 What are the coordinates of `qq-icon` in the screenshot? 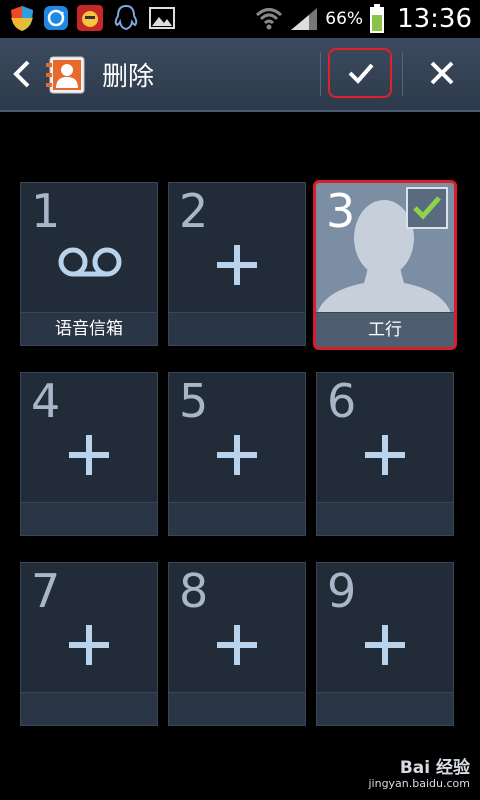 It's located at (126, 17).